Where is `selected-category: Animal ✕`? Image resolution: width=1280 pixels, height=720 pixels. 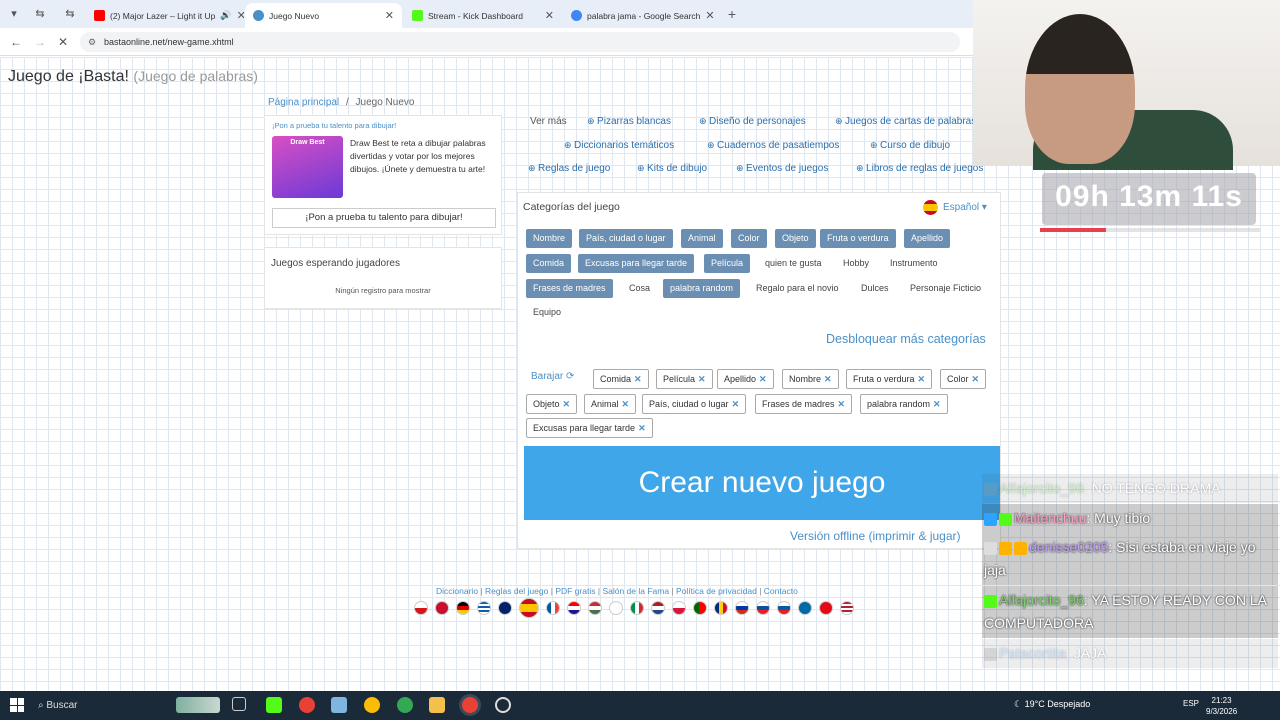 selected-category: Animal ✕ is located at coordinates (610, 404).